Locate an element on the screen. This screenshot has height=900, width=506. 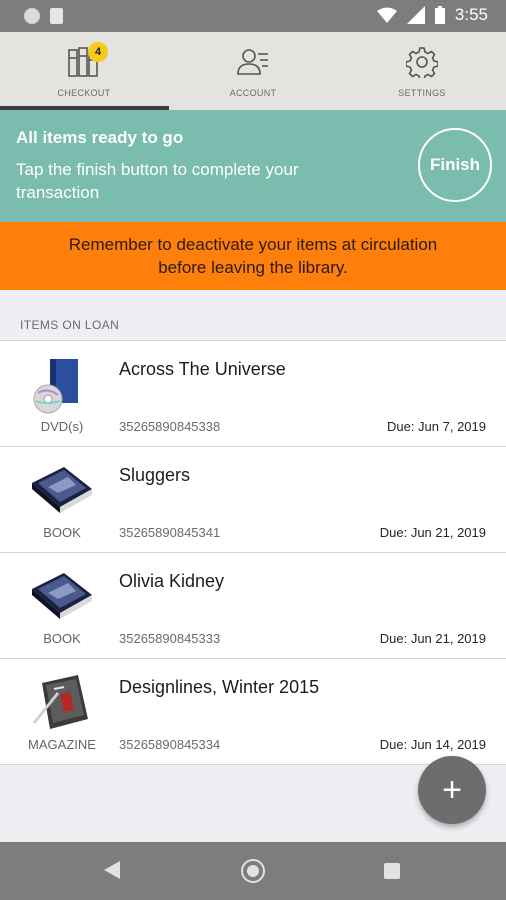
warning-line: before leaving the library. is located at coordinates (253, 267).